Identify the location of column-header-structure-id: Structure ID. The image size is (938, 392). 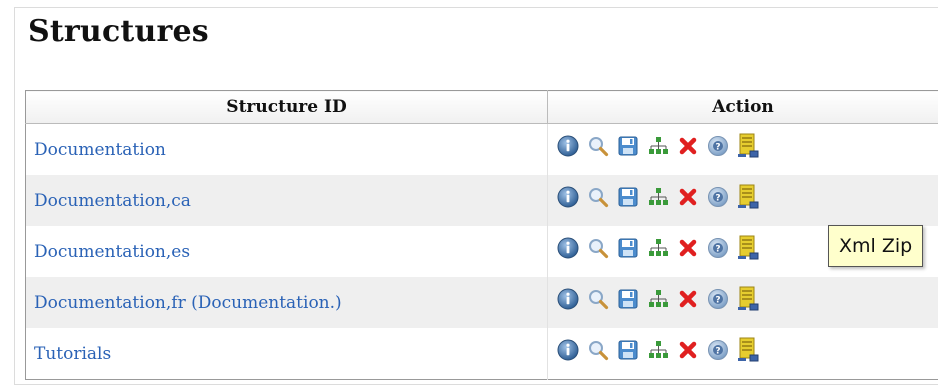
(286, 107).